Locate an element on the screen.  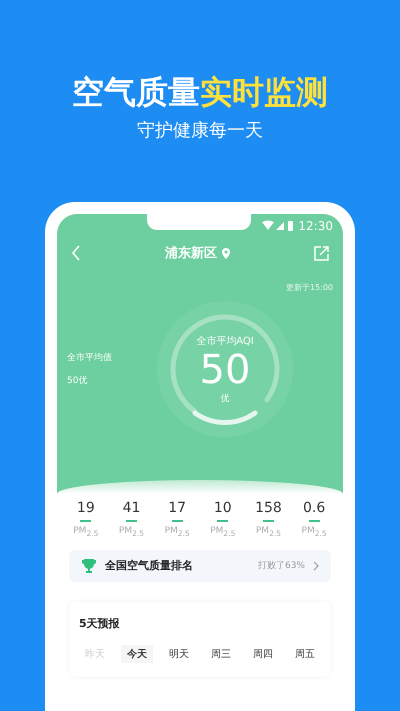
ranking-title: 全国空气质量排名 is located at coordinates (149, 566).